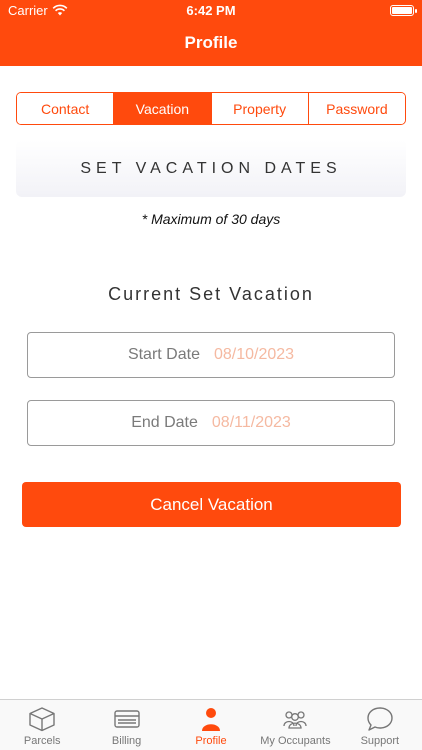 The width and height of the screenshot is (422, 750). I want to click on current-vacation-title: Current Set Vacation, so click(211, 294).